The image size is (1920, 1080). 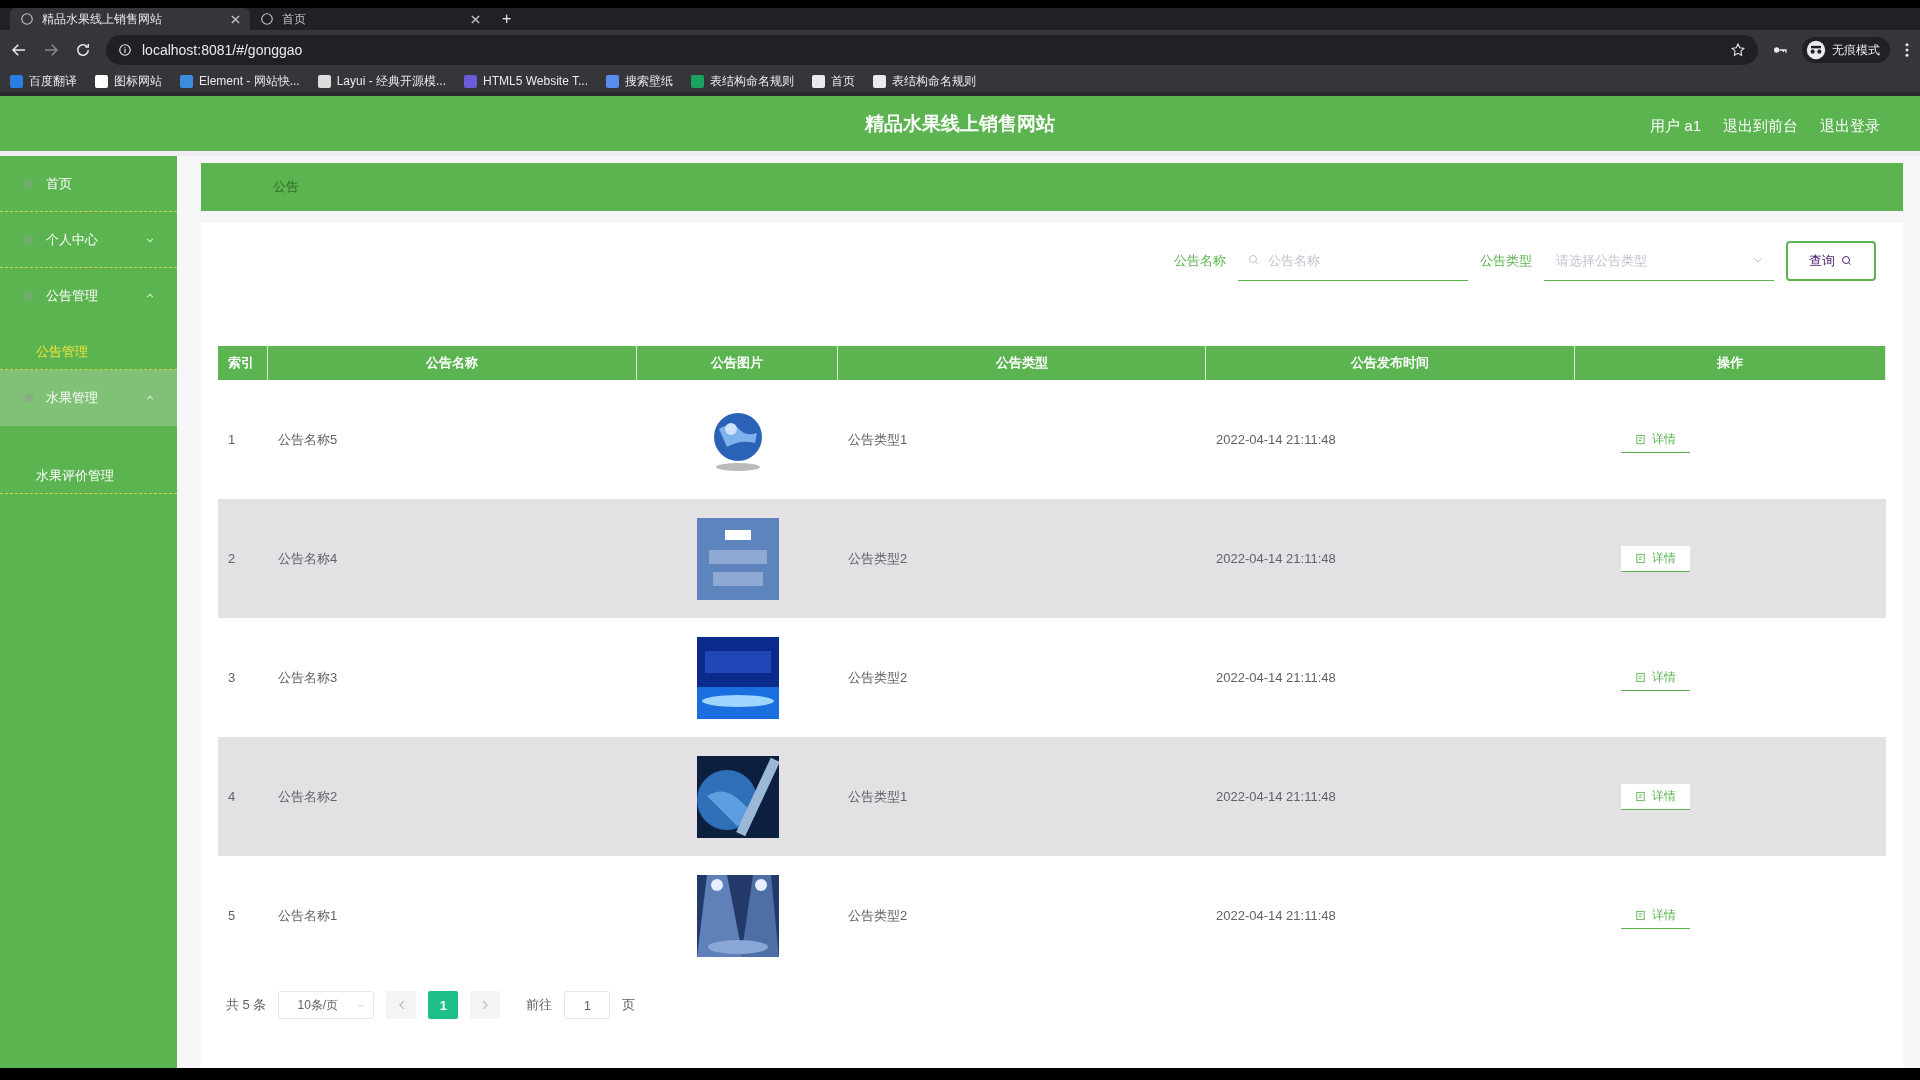 What do you see at coordinates (539, 1005) in the screenshot?
I see `goto-label: 前往` at bounding box center [539, 1005].